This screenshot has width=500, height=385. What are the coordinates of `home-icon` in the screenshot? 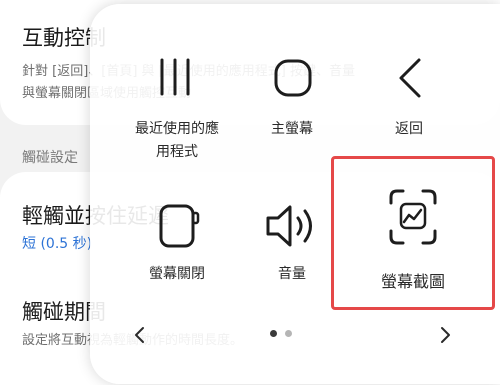 It's located at (292, 82).